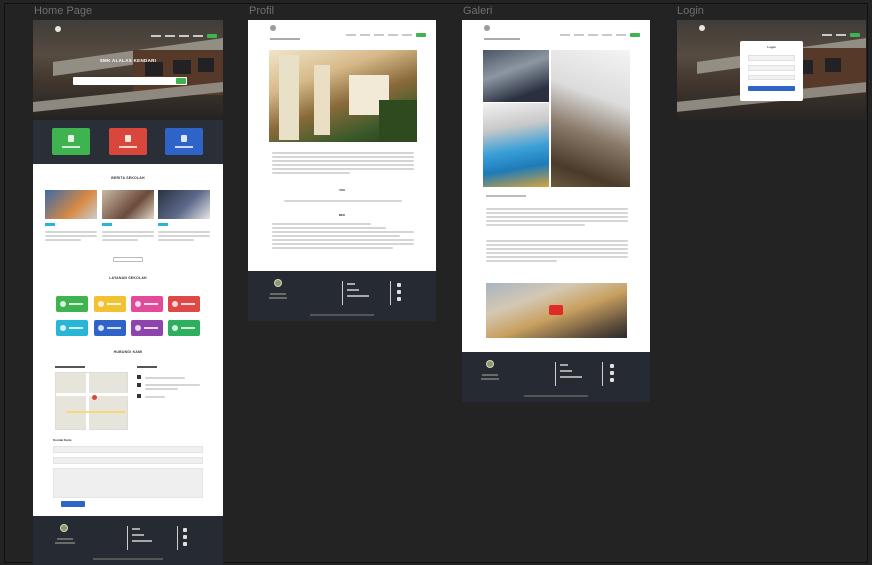  What do you see at coordinates (342, 215) in the screenshot?
I see `profile-heading-2: MISI` at bounding box center [342, 215].